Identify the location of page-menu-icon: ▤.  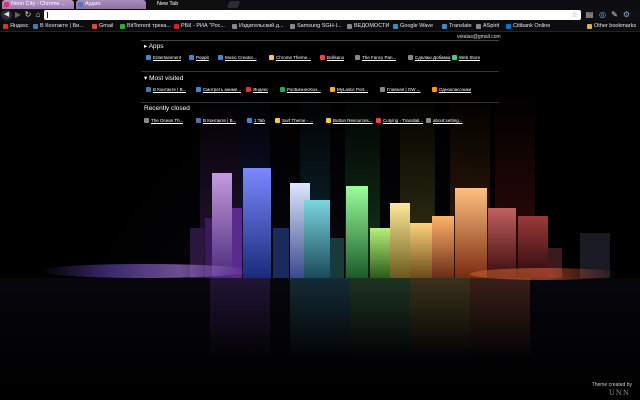
(589, 15).